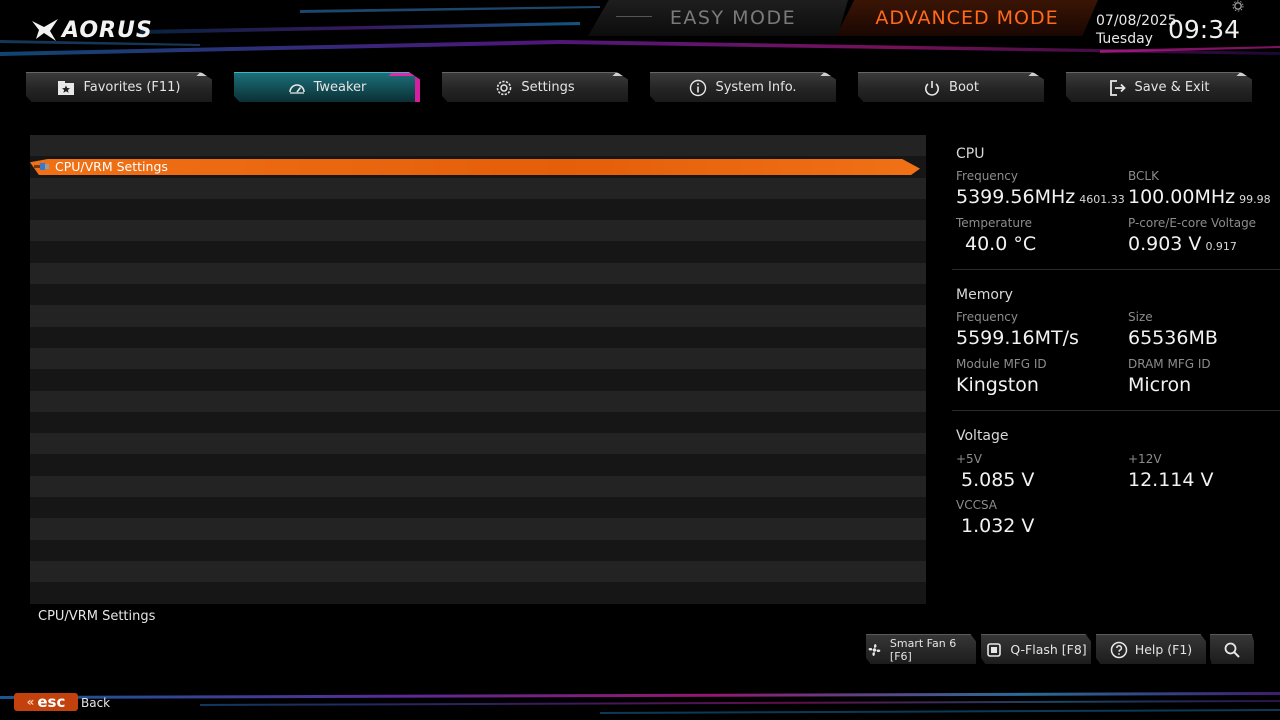  I want to click on voltage-section-title: Voltage, so click(982, 436).